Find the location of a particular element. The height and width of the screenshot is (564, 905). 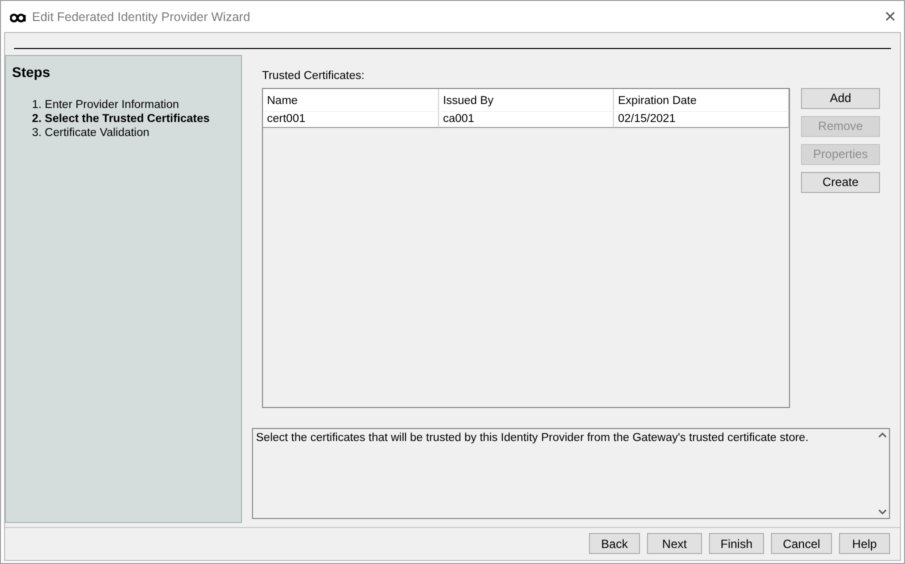

dialog-button: Back is located at coordinates (614, 543).